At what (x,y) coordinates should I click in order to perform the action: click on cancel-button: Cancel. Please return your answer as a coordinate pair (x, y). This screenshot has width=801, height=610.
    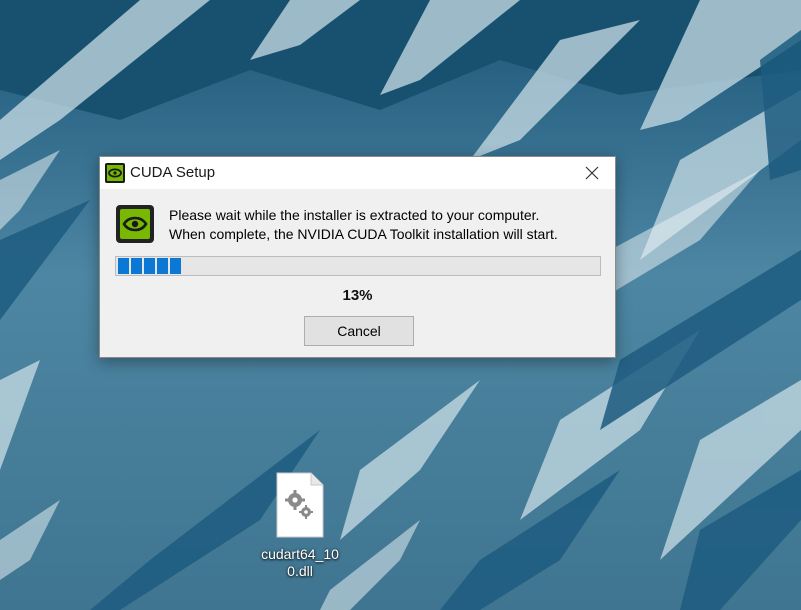
    Looking at the image, I should click on (359, 331).